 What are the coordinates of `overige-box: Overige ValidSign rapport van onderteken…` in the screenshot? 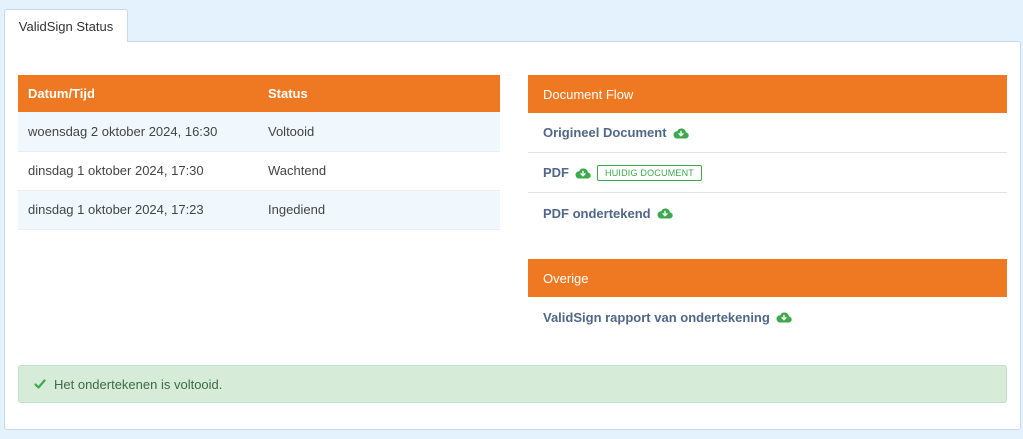 It's located at (767, 298).